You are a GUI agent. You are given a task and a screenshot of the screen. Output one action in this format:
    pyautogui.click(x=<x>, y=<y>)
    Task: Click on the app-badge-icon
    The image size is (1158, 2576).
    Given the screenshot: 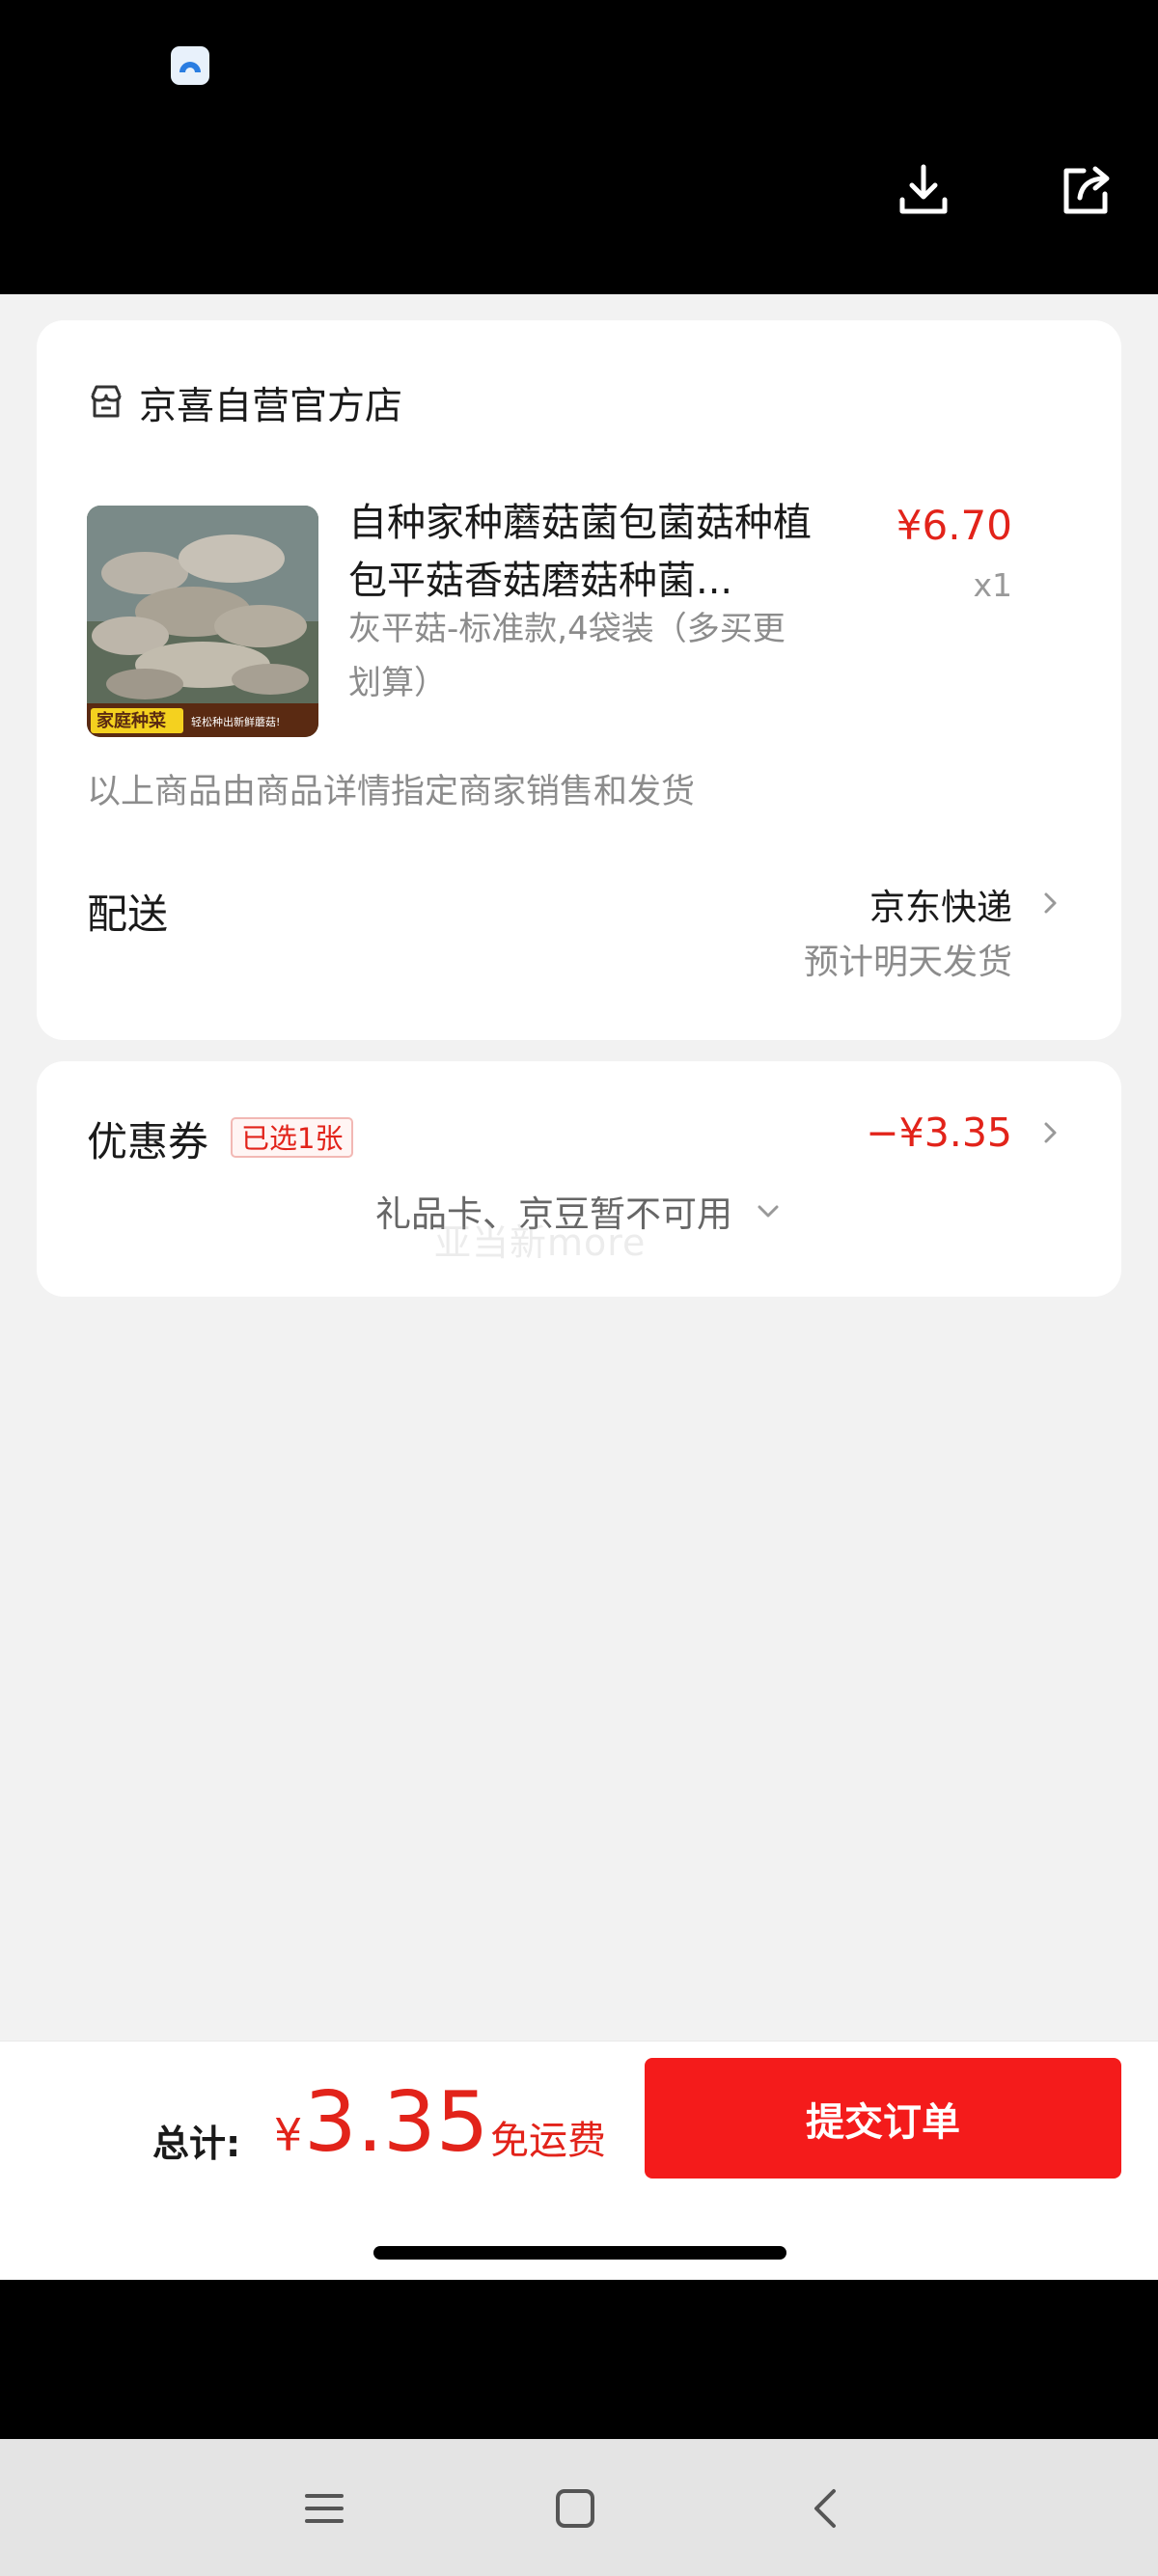 What is the action you would take?
    pyautogui.click(x=190, y=65)
    